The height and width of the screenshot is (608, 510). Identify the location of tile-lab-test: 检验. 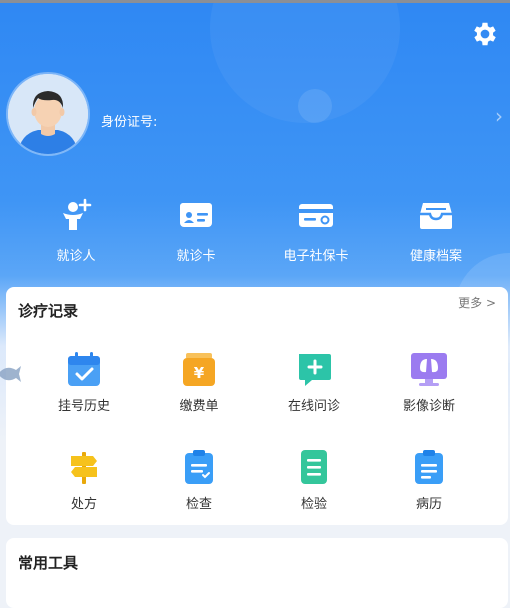
(314, 480).